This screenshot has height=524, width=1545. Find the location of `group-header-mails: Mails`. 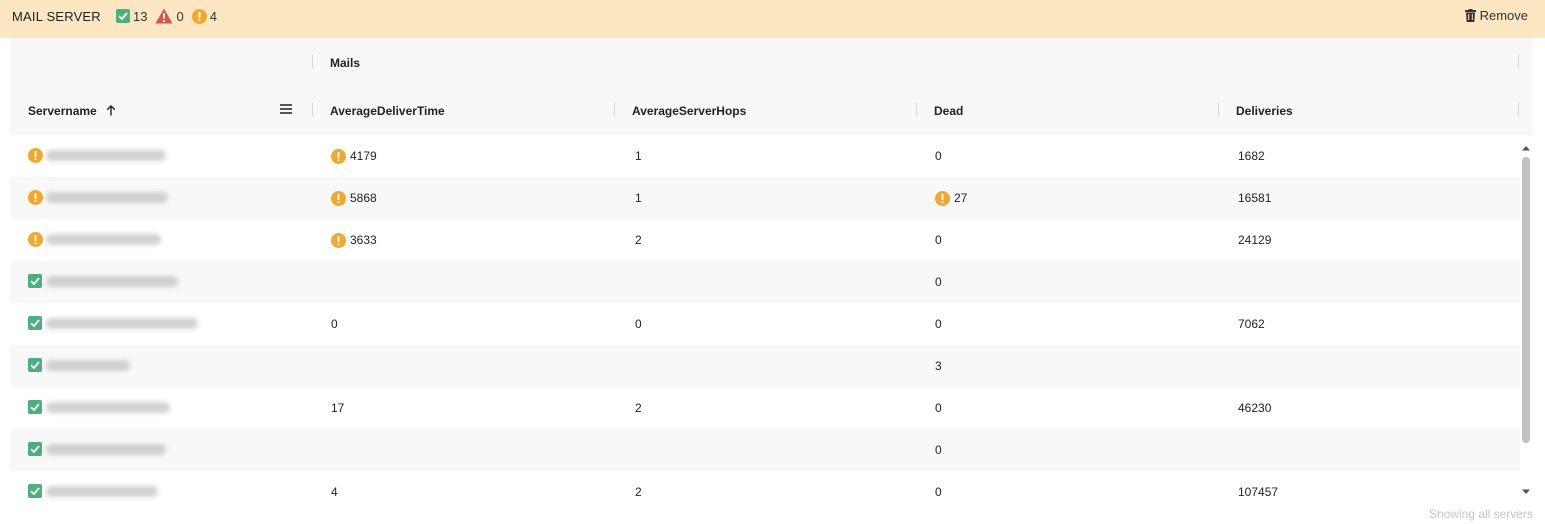

group-header-mails: Mails is located at coordinates (345, 63).